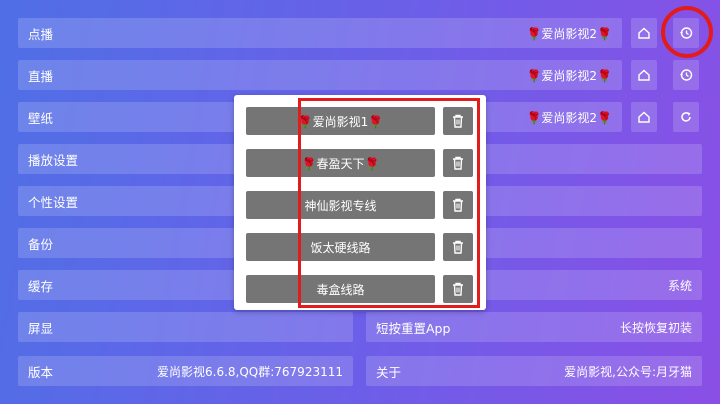 Image resolution: width=720 pixels, height=404 pixels. I want to click on row-label: 版本, so click(41, 372).